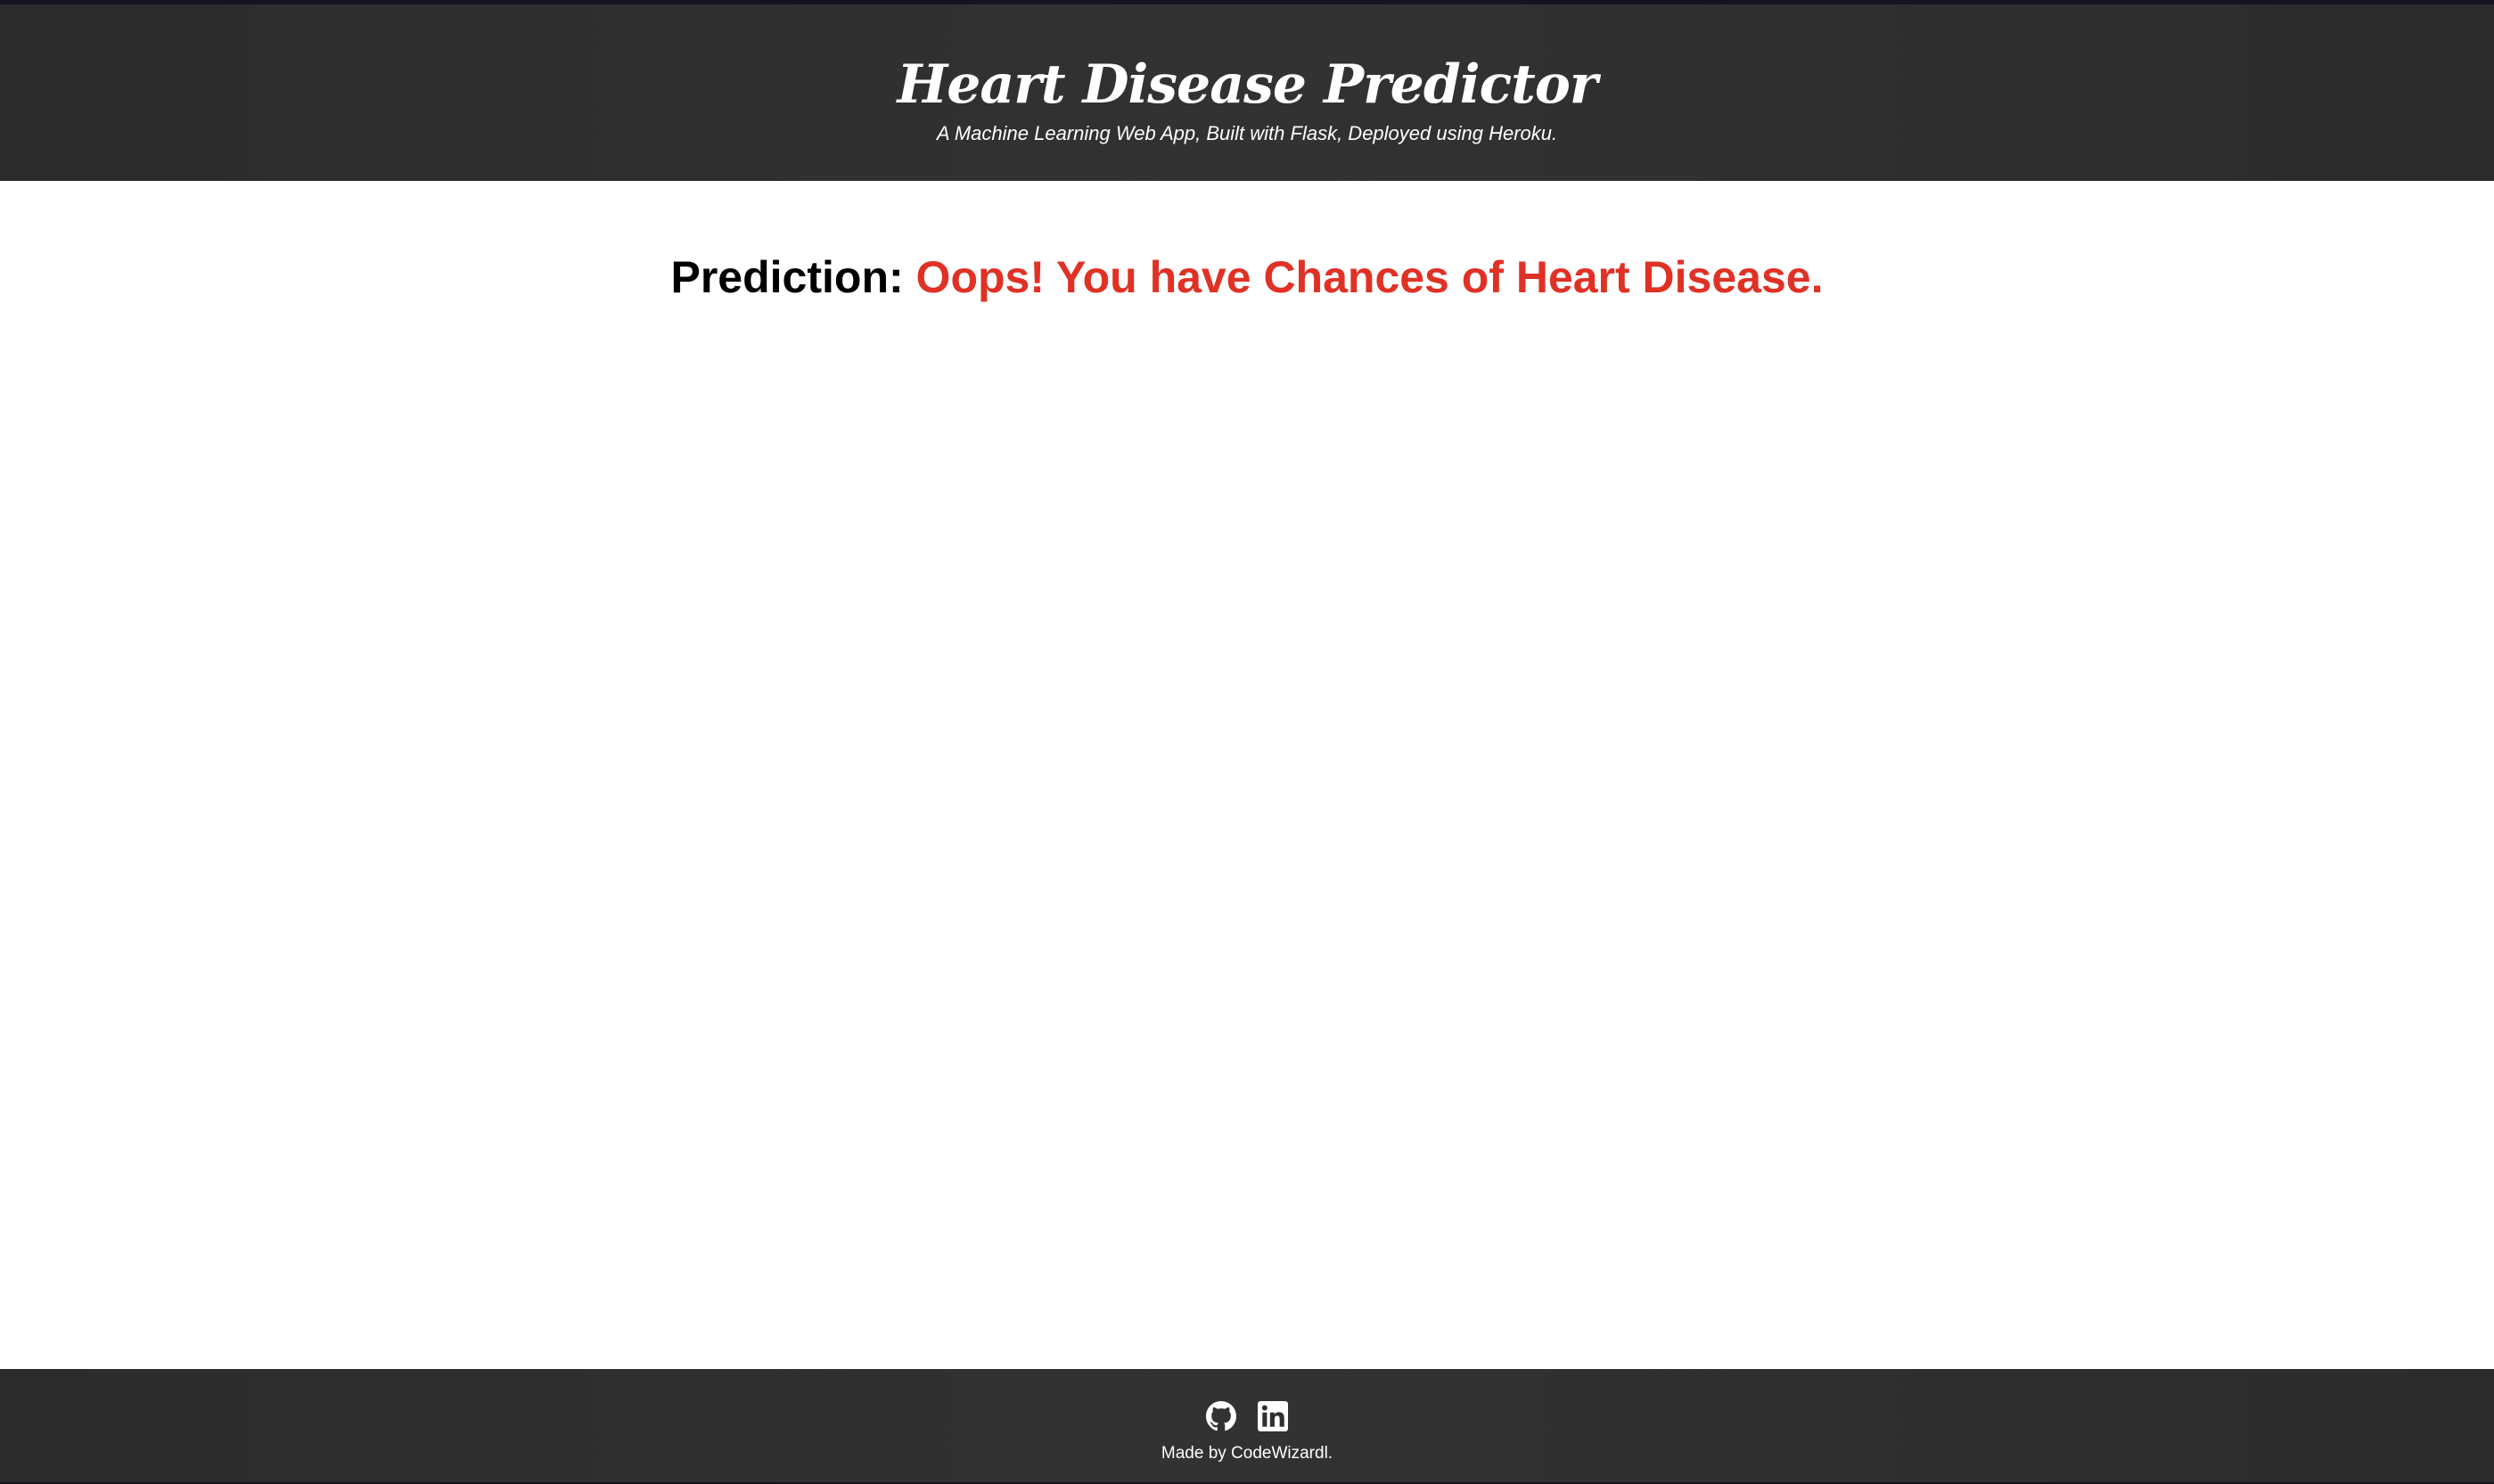  I want to click on github-icon, so click(1221, 1416).